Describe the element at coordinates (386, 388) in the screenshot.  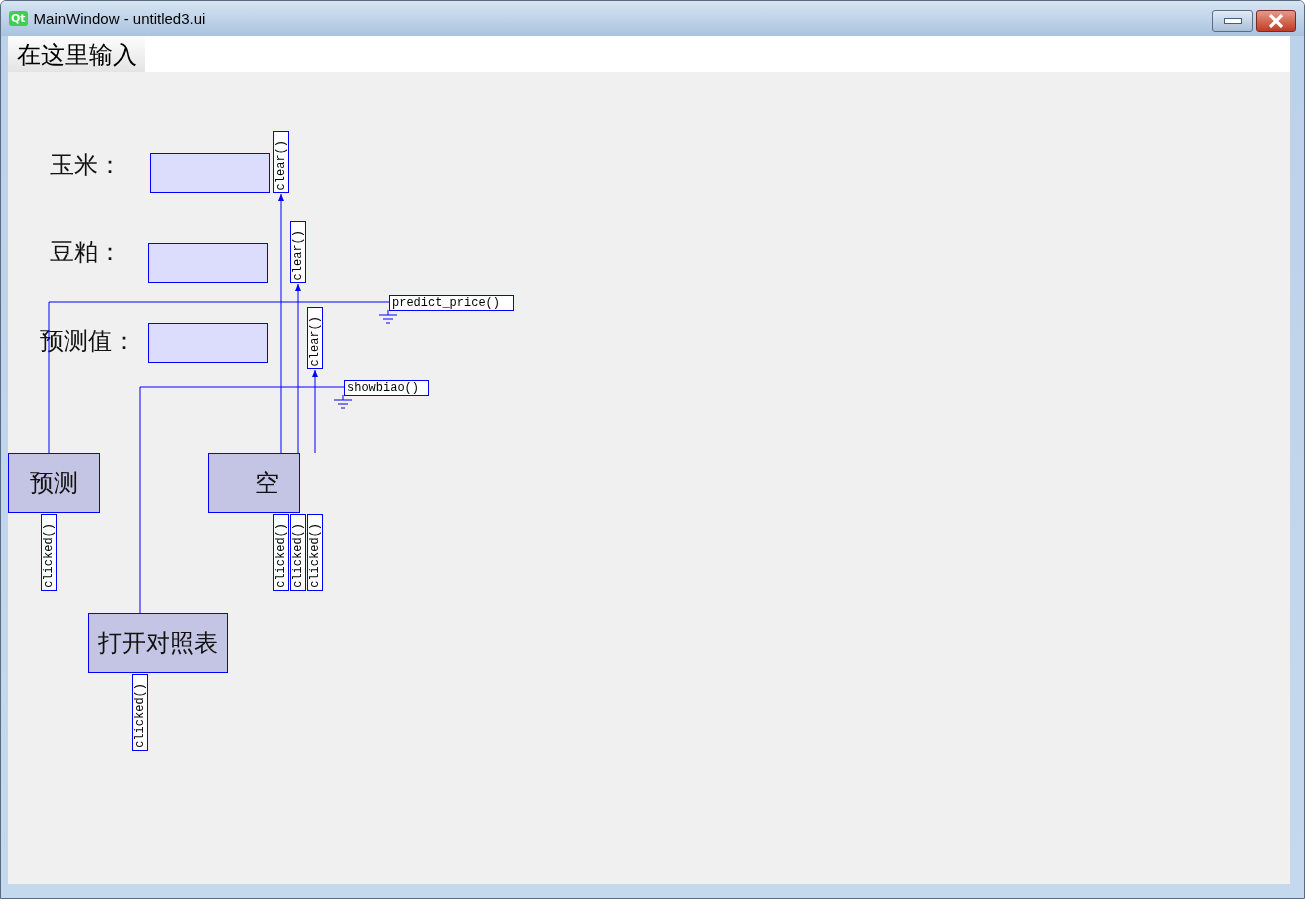
I see `slot-label: showbiao()` at that location.